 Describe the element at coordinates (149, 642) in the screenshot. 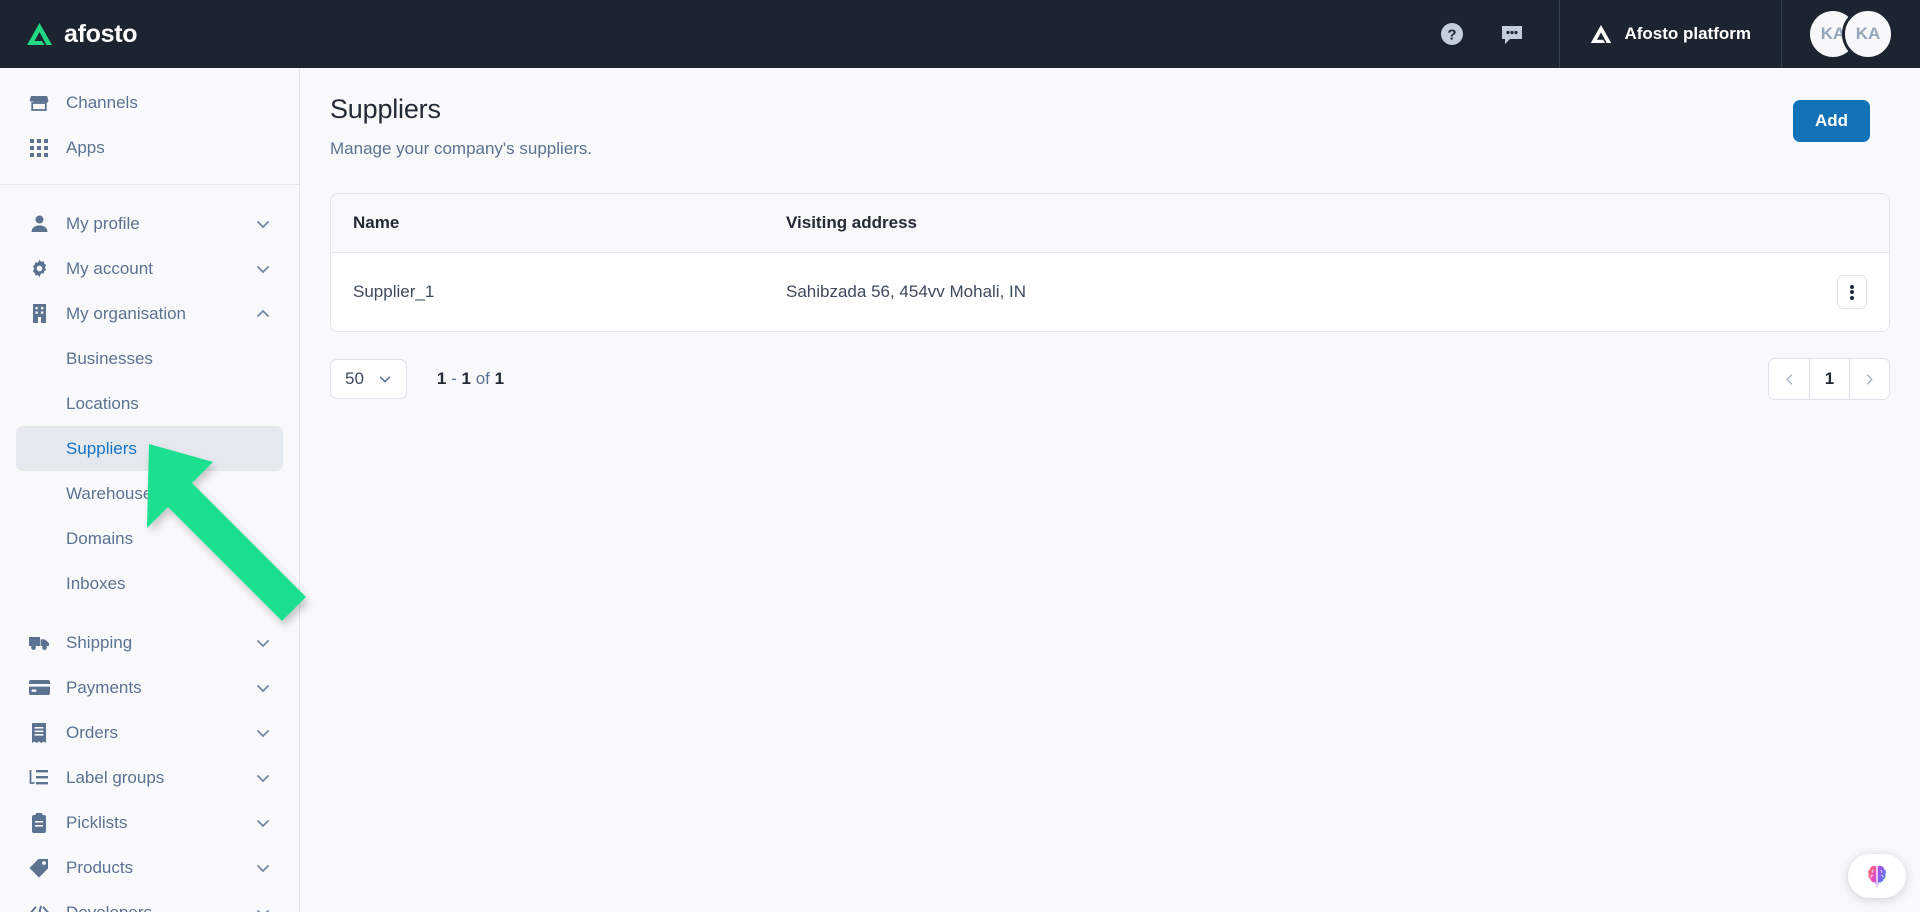

I see `sidebar-item-shipping: Shipping` at that location.